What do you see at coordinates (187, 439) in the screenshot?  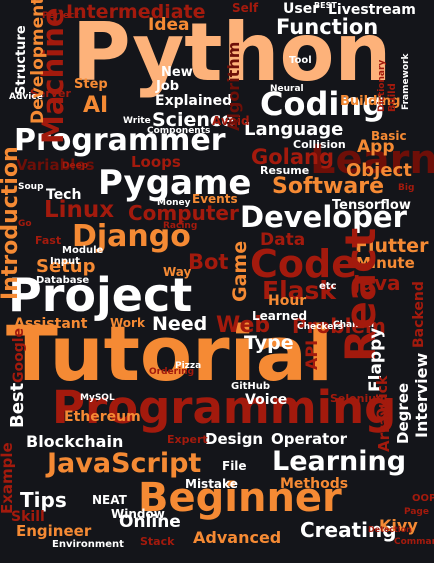 I see `word: Expert` at bounding box center [187, 439].